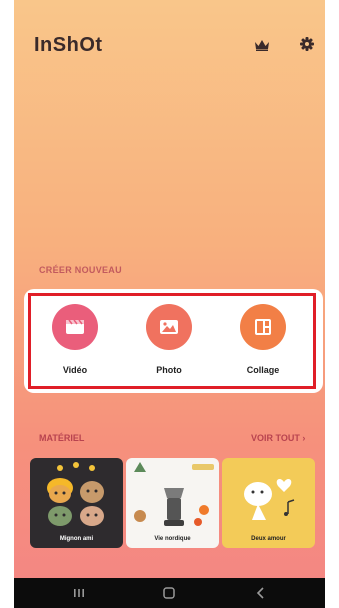  I want to click on photo-icon-circle, so click(169, 327).